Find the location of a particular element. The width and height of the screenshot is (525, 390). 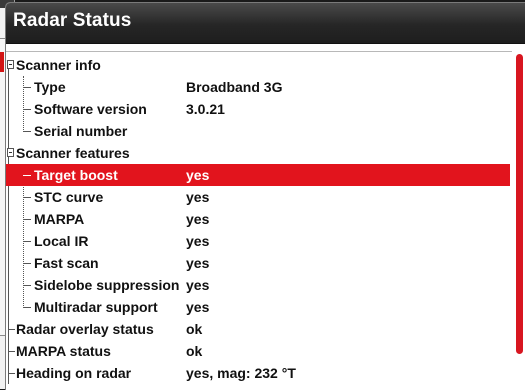

row-label: Serial number is located at coordinates (81, 131).